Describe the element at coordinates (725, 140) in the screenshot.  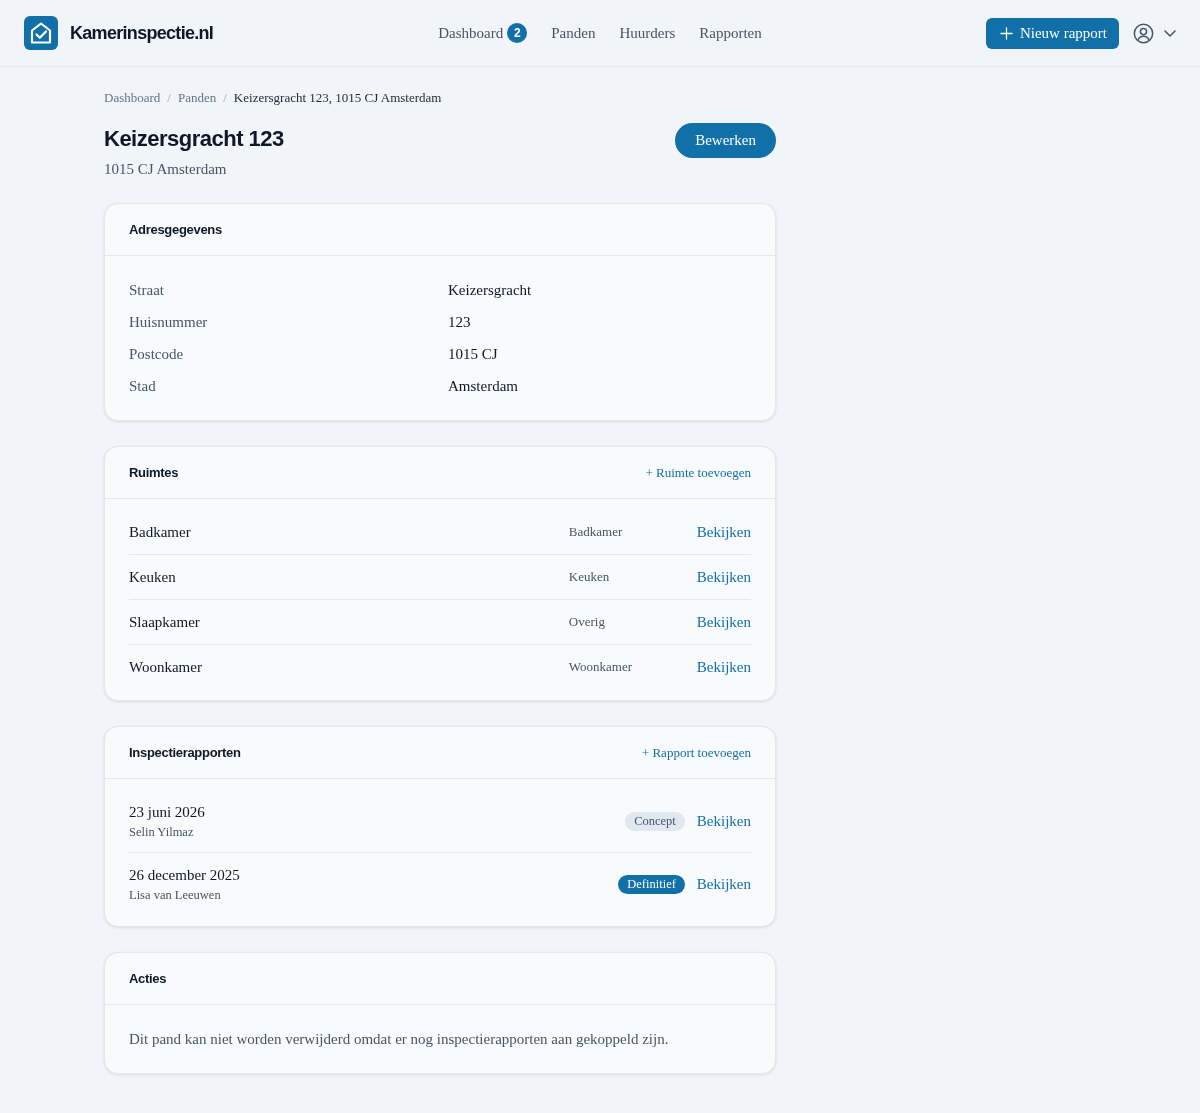
I see `edit-button: Bewerken` at that location.